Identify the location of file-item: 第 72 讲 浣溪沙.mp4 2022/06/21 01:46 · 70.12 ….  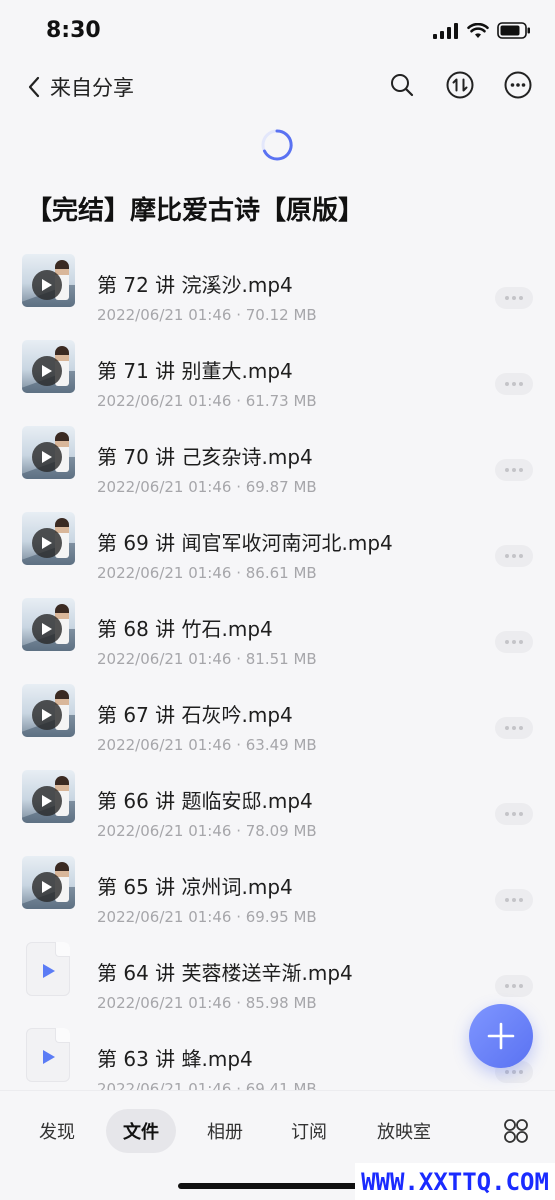
(277, 283).